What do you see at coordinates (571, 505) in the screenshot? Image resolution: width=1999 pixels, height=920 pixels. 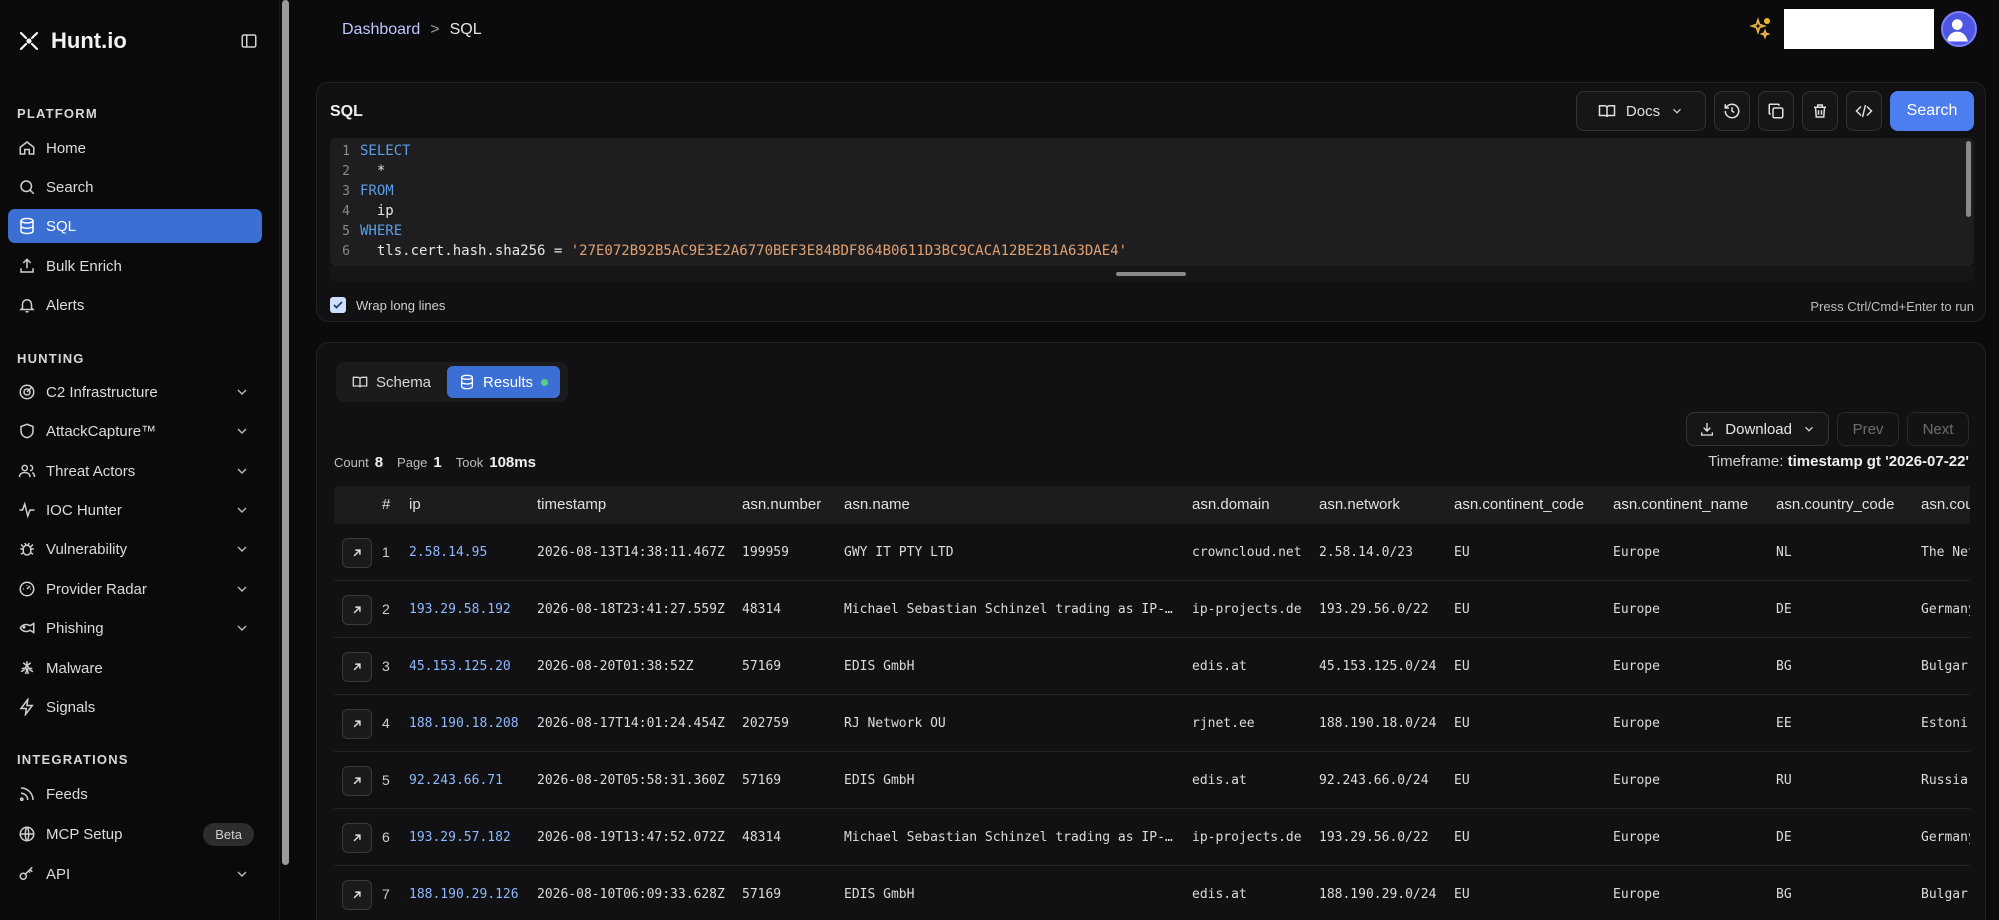 I see `column-header: timestamp` at bounding box center [571, 505].